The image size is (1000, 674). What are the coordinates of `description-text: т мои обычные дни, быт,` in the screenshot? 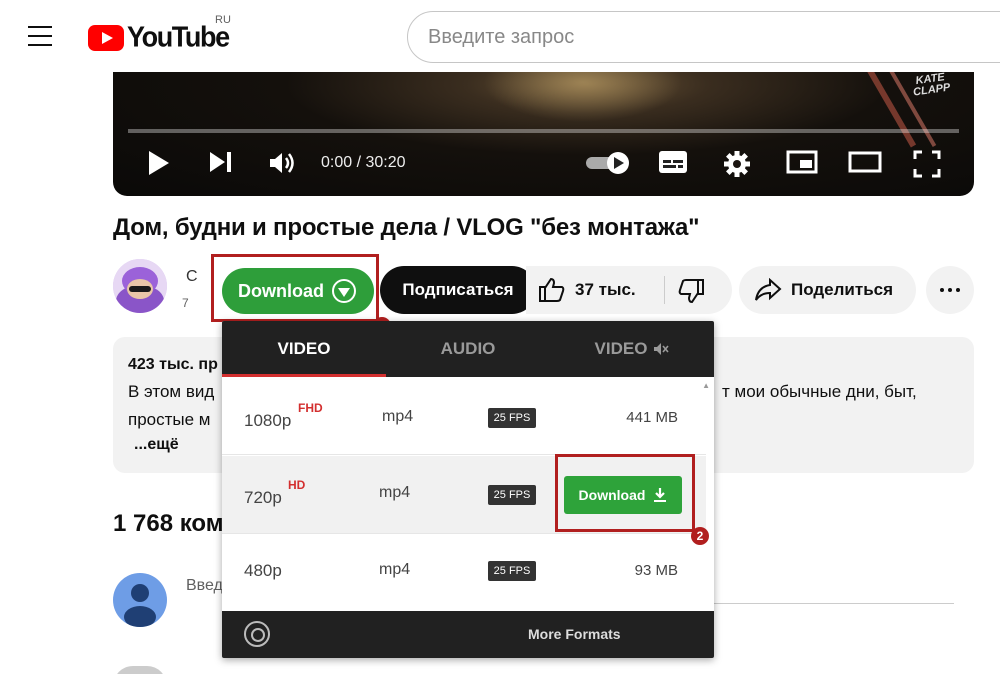 It's located at (819, 391).